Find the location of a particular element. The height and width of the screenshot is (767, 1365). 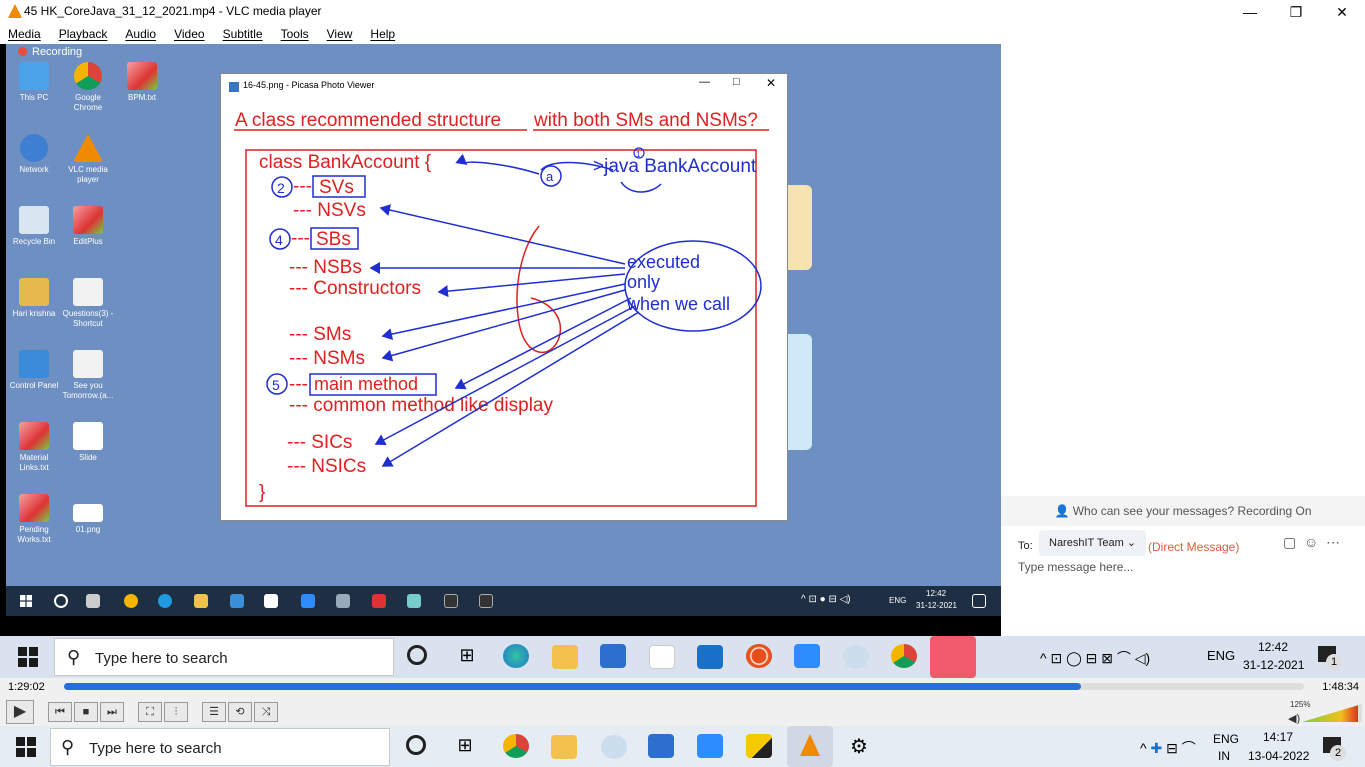

desktop-icon-bpm: BPM.txt is located at coordinates (142, 82).